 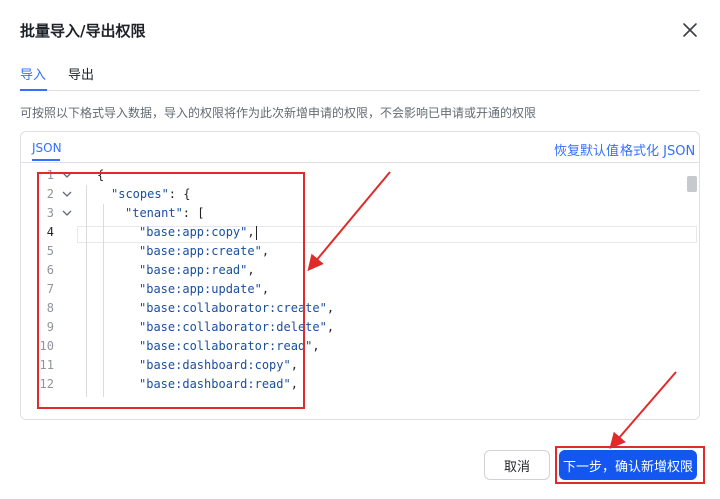 I want to click on editor-scrollbar-track, so click(x=692, y=291).